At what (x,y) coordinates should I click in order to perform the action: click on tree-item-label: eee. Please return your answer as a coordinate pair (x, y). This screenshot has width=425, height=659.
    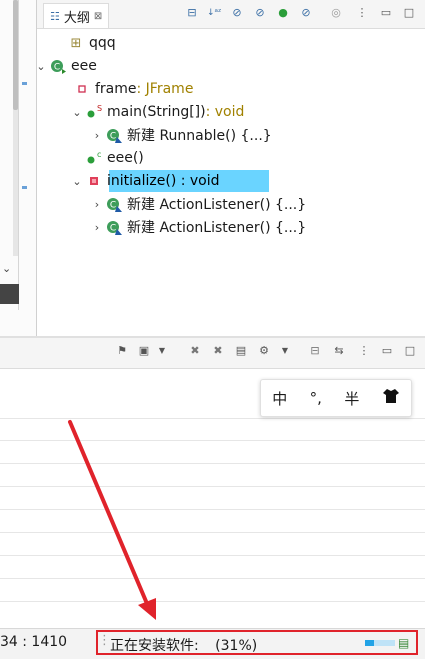
    Looking at the image, I should click on (84, 66).